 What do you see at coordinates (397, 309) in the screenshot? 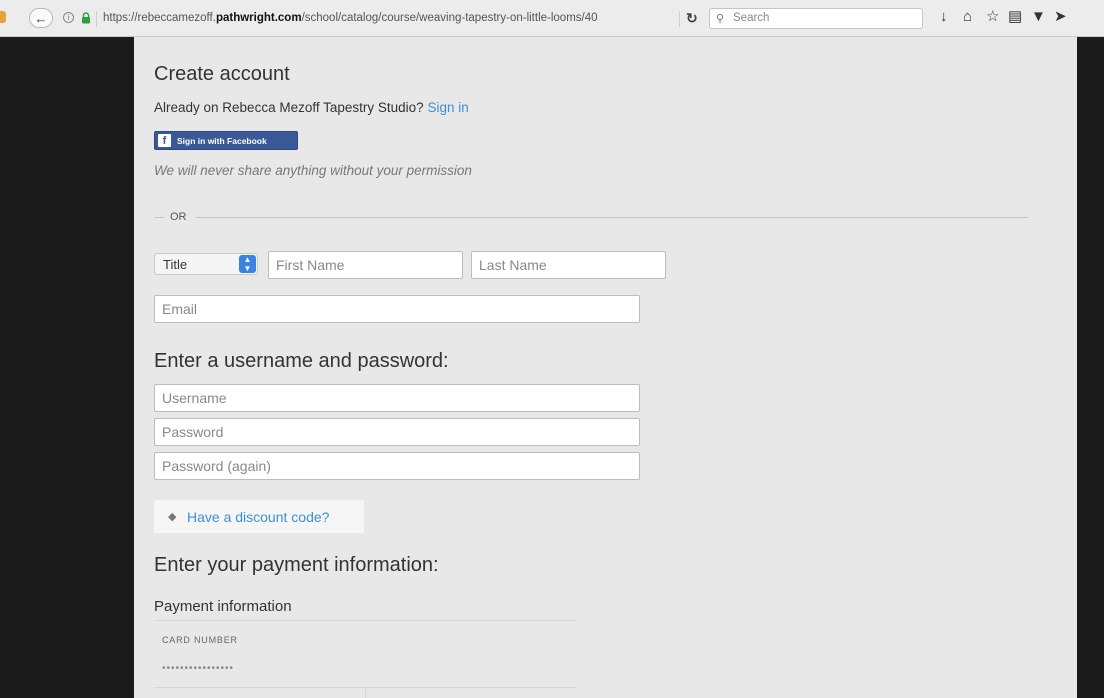
I see `email-input` at bounding box center [397, 309].